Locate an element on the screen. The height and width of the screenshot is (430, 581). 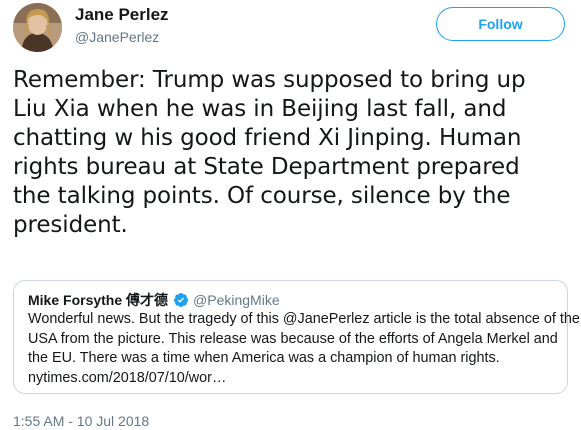
author-name: Jane Perlez is located at coordinates (122, 15).